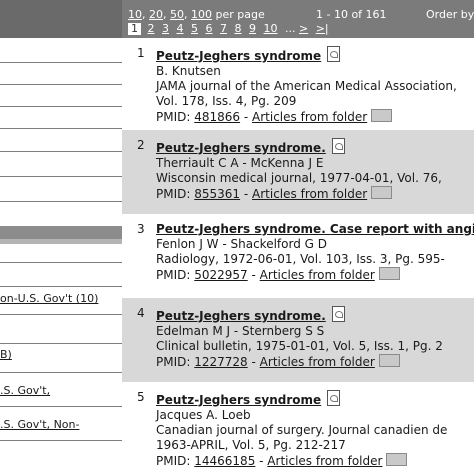  Describe the element at coordinates (209, 28) in the screenshot. I see `page-link-6: 6` at that location.